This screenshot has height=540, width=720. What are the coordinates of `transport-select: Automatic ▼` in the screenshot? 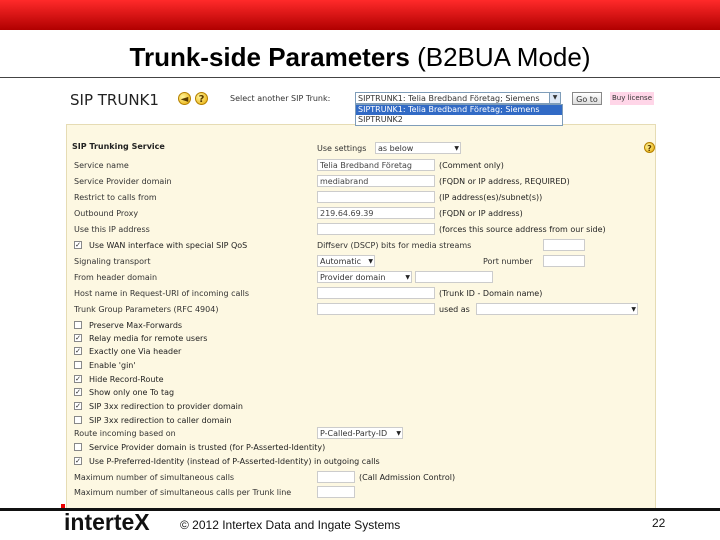 It's located at (346, 261).